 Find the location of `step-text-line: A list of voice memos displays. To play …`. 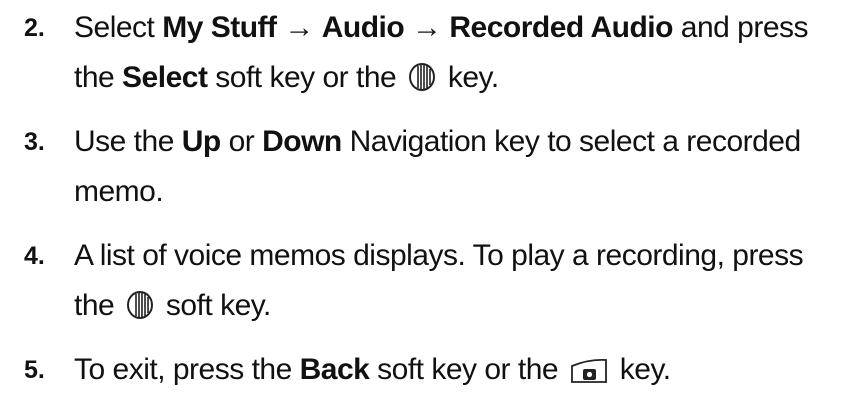

step-text-line: A list of voice memos displays. To play … is located at coordinates (439, 255).